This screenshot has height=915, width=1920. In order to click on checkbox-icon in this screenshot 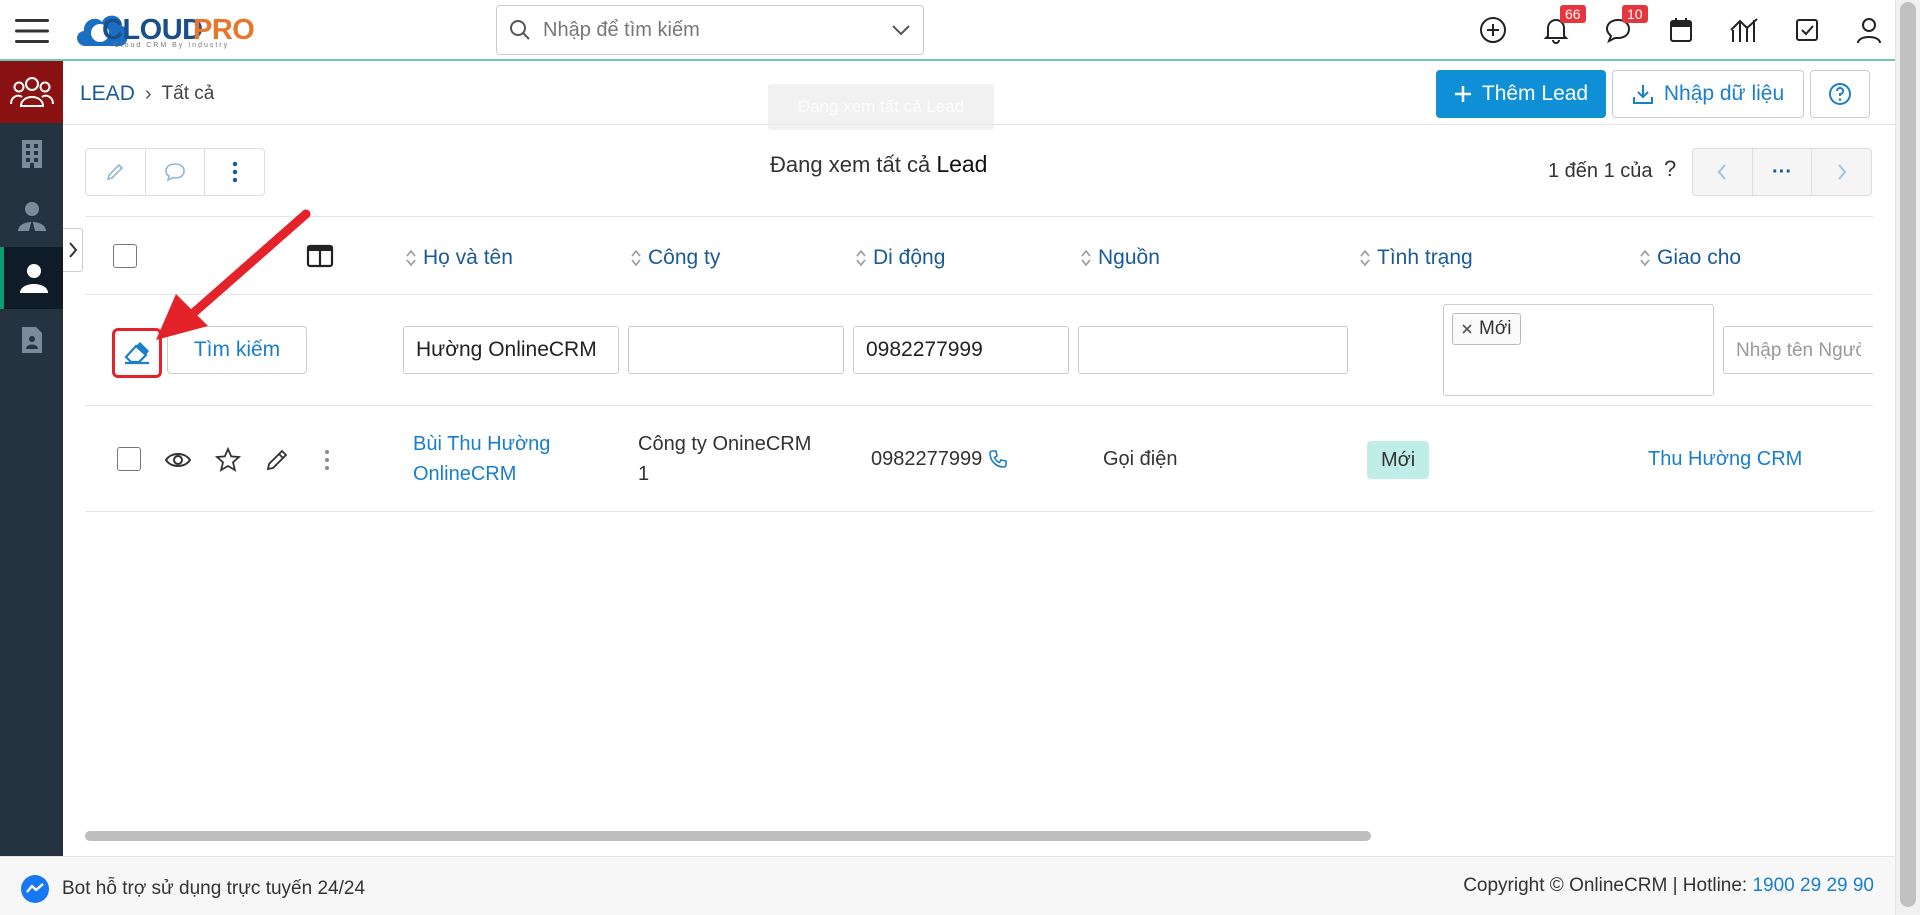, I will do `click(1807, 30)`.